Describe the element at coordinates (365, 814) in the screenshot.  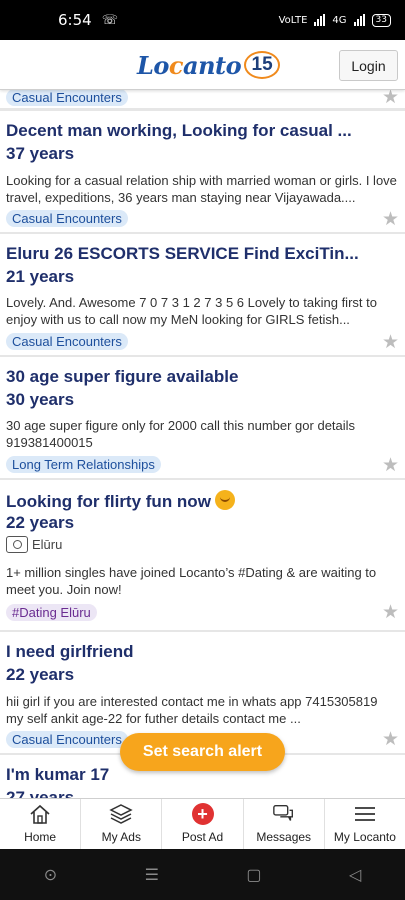
I see `menu-icon` at that location.